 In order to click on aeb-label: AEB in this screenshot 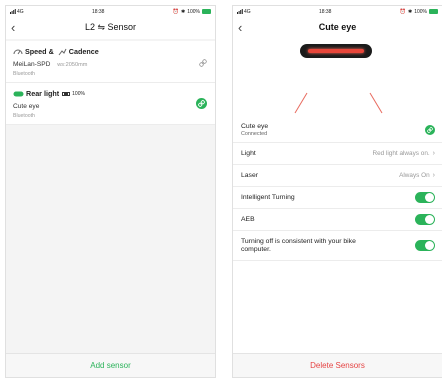, I will do `click(248, 219)`.